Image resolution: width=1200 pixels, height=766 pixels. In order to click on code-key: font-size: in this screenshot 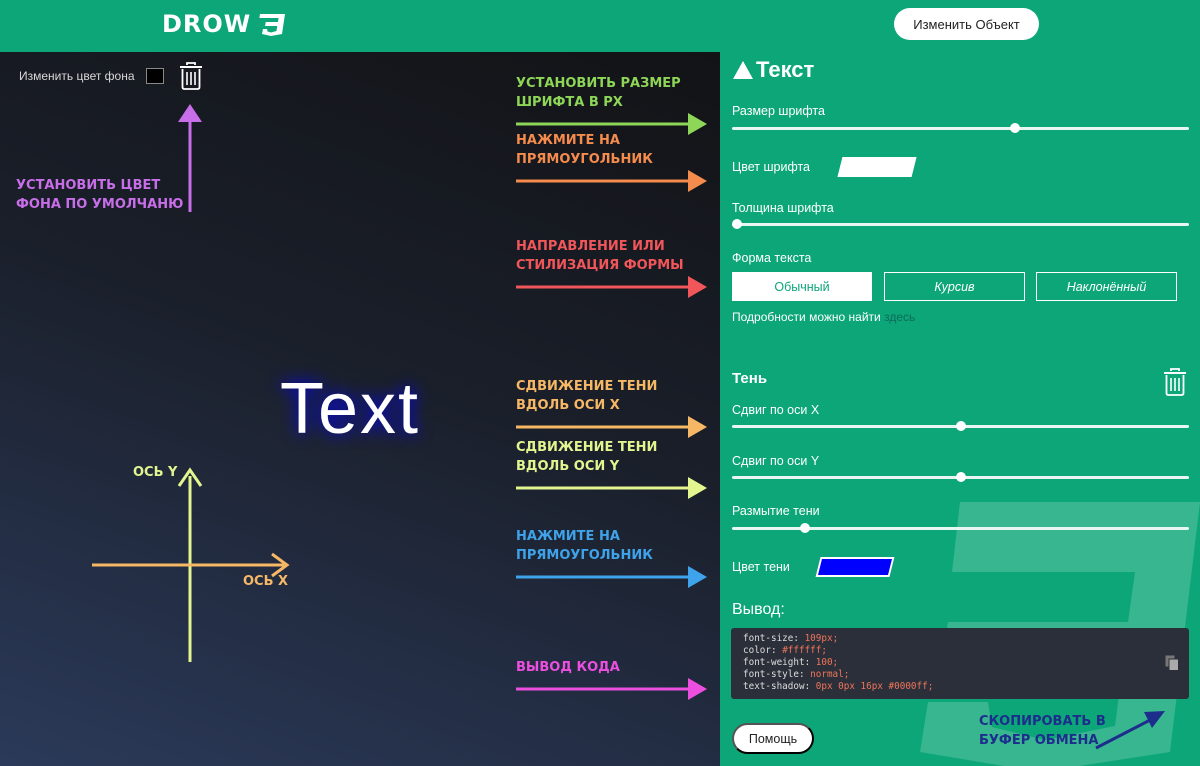, I will do `click(774, 638)`.